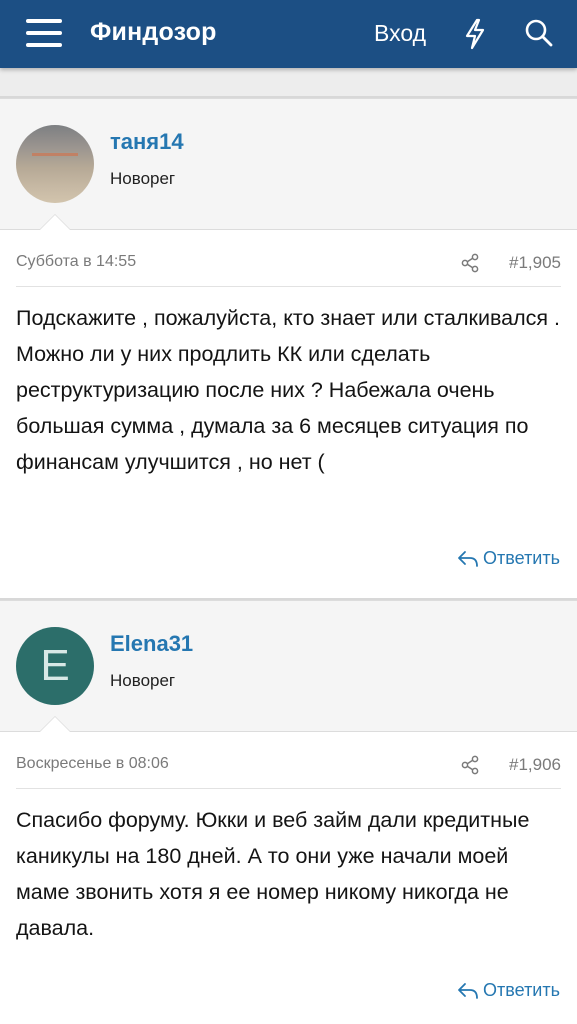 Image resolution: width=577 pixels, height=1024 pixels. What do you see at coordinates (147, 142) in the screenshot?
I see `username-link: таня14` at bounding box center [147, 142].